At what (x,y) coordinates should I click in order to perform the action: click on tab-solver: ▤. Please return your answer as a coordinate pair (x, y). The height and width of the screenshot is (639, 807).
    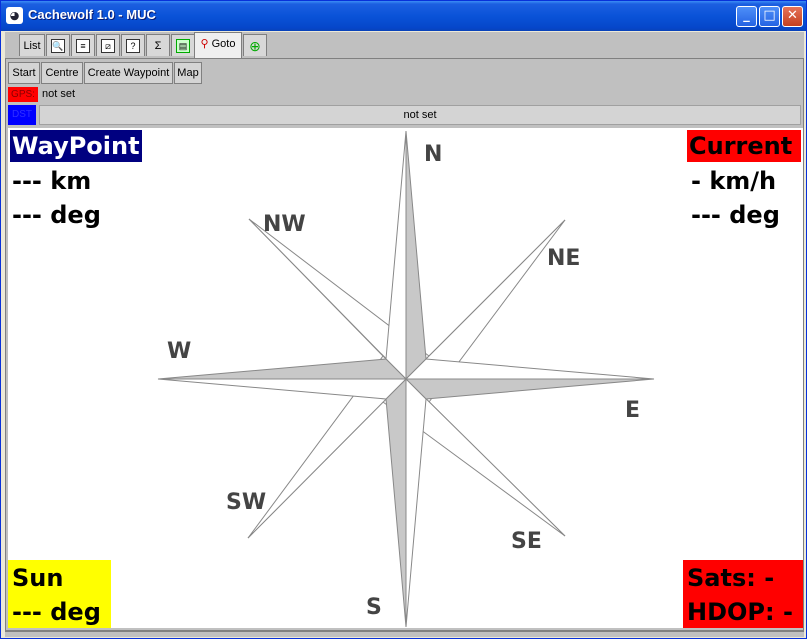
    Looking at the image, I should click on (183, 45).